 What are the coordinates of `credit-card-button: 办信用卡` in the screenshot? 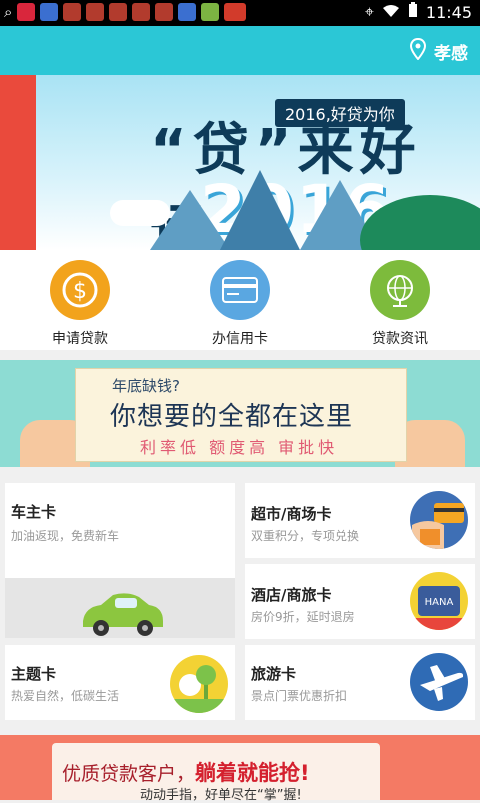 It's located at (240, 300).